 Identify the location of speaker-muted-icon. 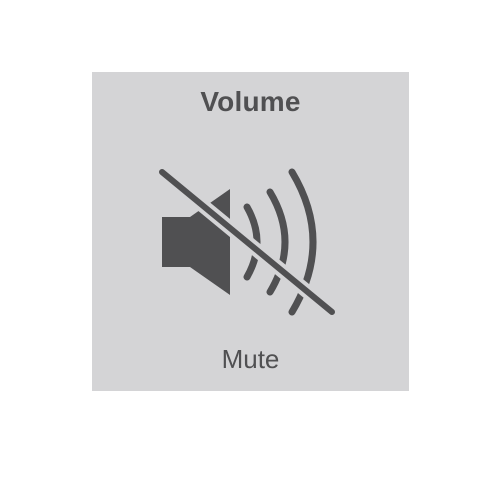
(242, 242).